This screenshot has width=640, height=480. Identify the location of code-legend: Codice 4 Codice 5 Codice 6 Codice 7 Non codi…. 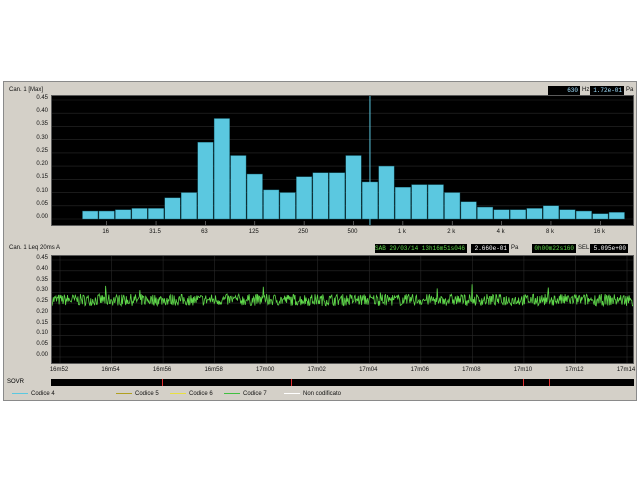
(320, 394).